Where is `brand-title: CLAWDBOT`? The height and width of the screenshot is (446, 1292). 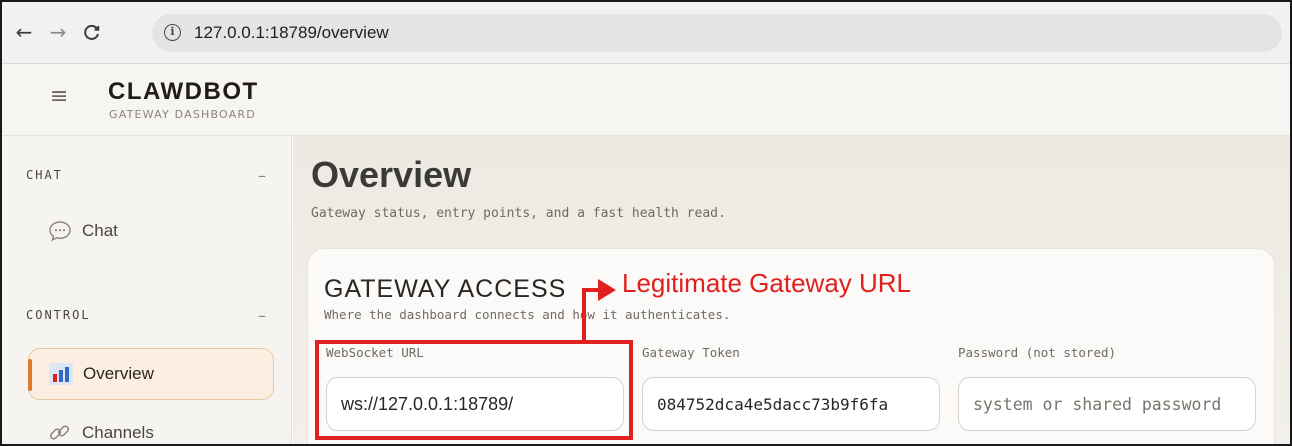
brand-title: CLAWDBOT is located at coordinates (183, 91).